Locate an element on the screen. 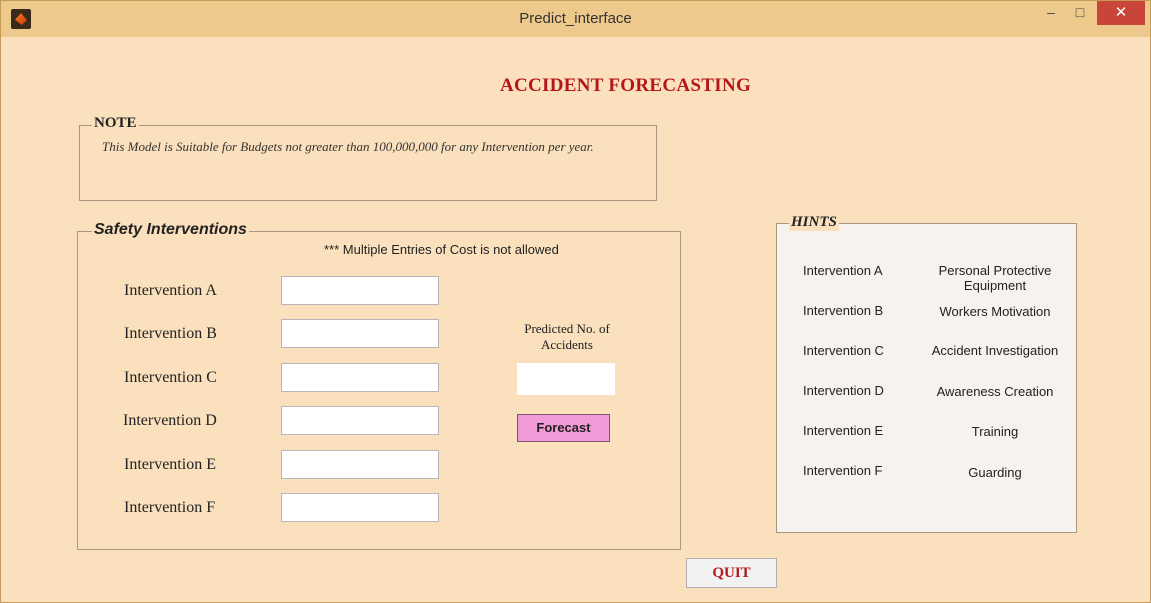  intervention-c-input is located at coordinates (360, 377).